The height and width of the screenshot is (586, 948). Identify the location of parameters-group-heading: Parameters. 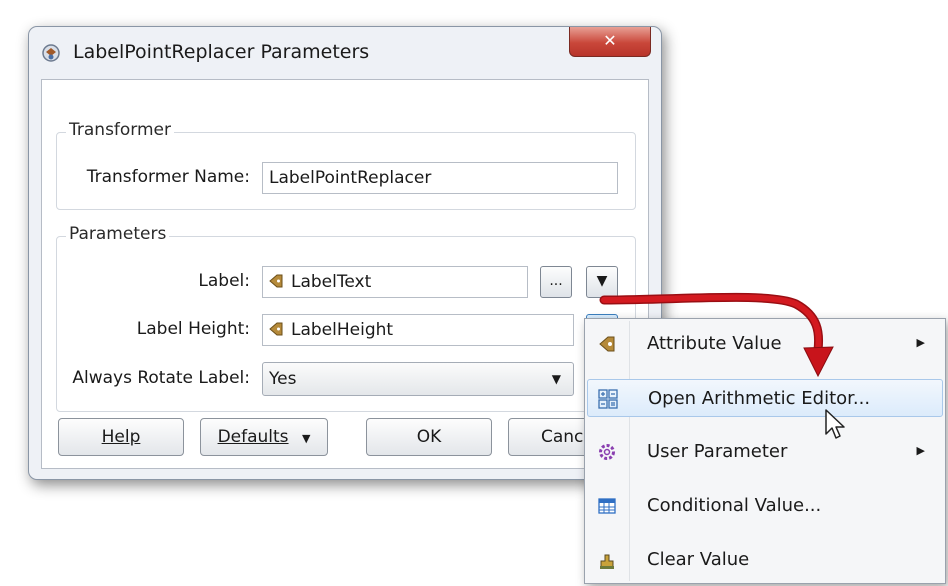
(118, 234).